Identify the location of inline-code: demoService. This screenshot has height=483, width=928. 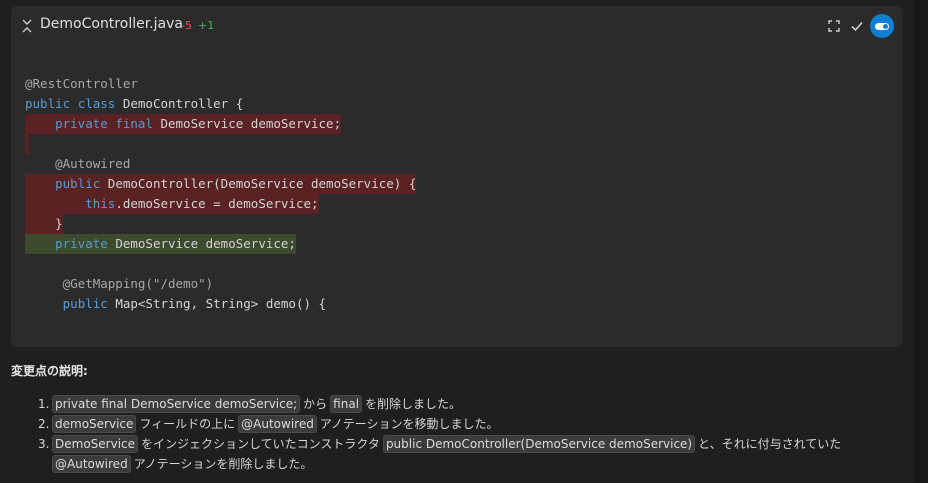
(94, 424).